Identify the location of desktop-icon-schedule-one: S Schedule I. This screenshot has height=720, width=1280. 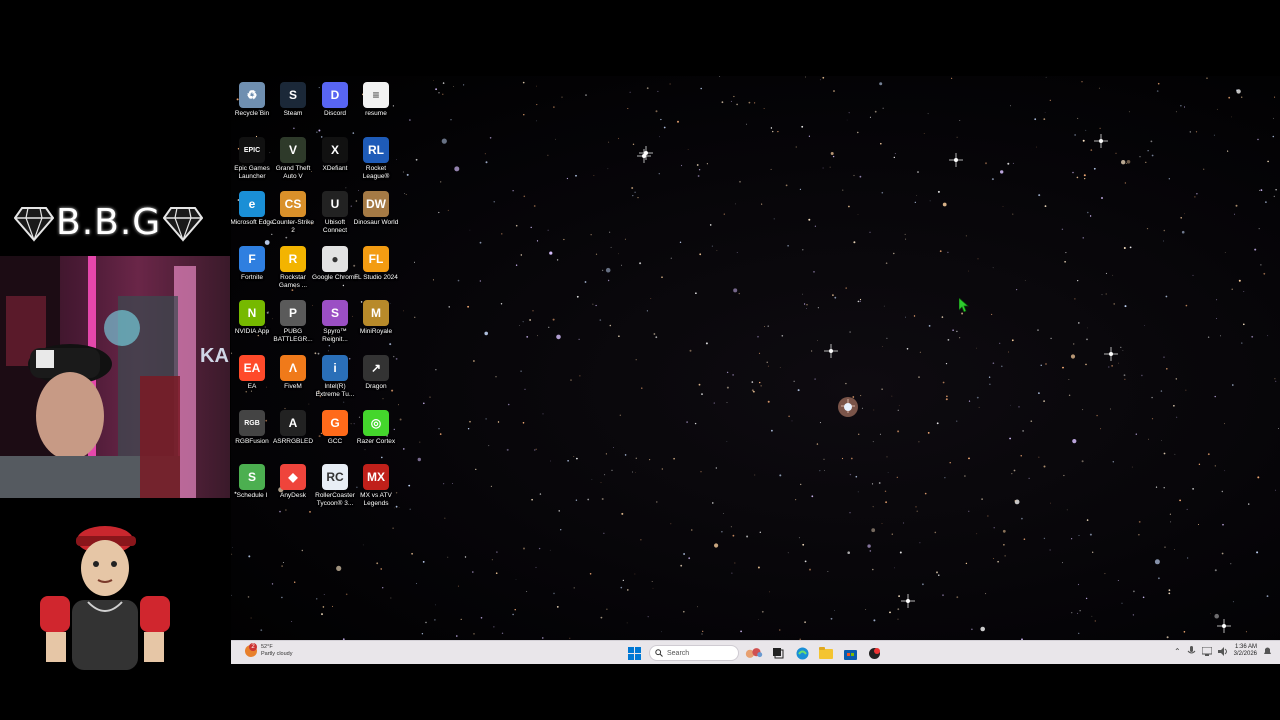
(252, 488).